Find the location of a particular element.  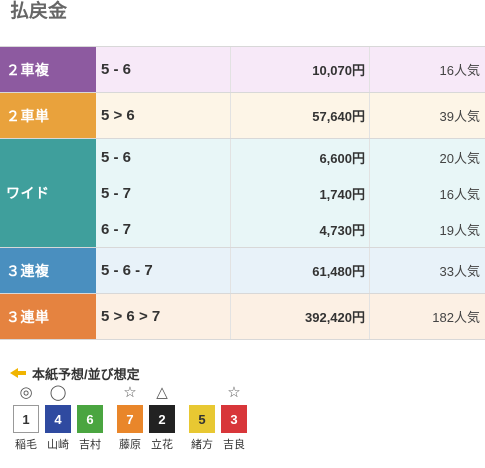

payout-row: ３連単 5 > 6 > 7 392,420円 182人気 is located at coordinates (242, 317).